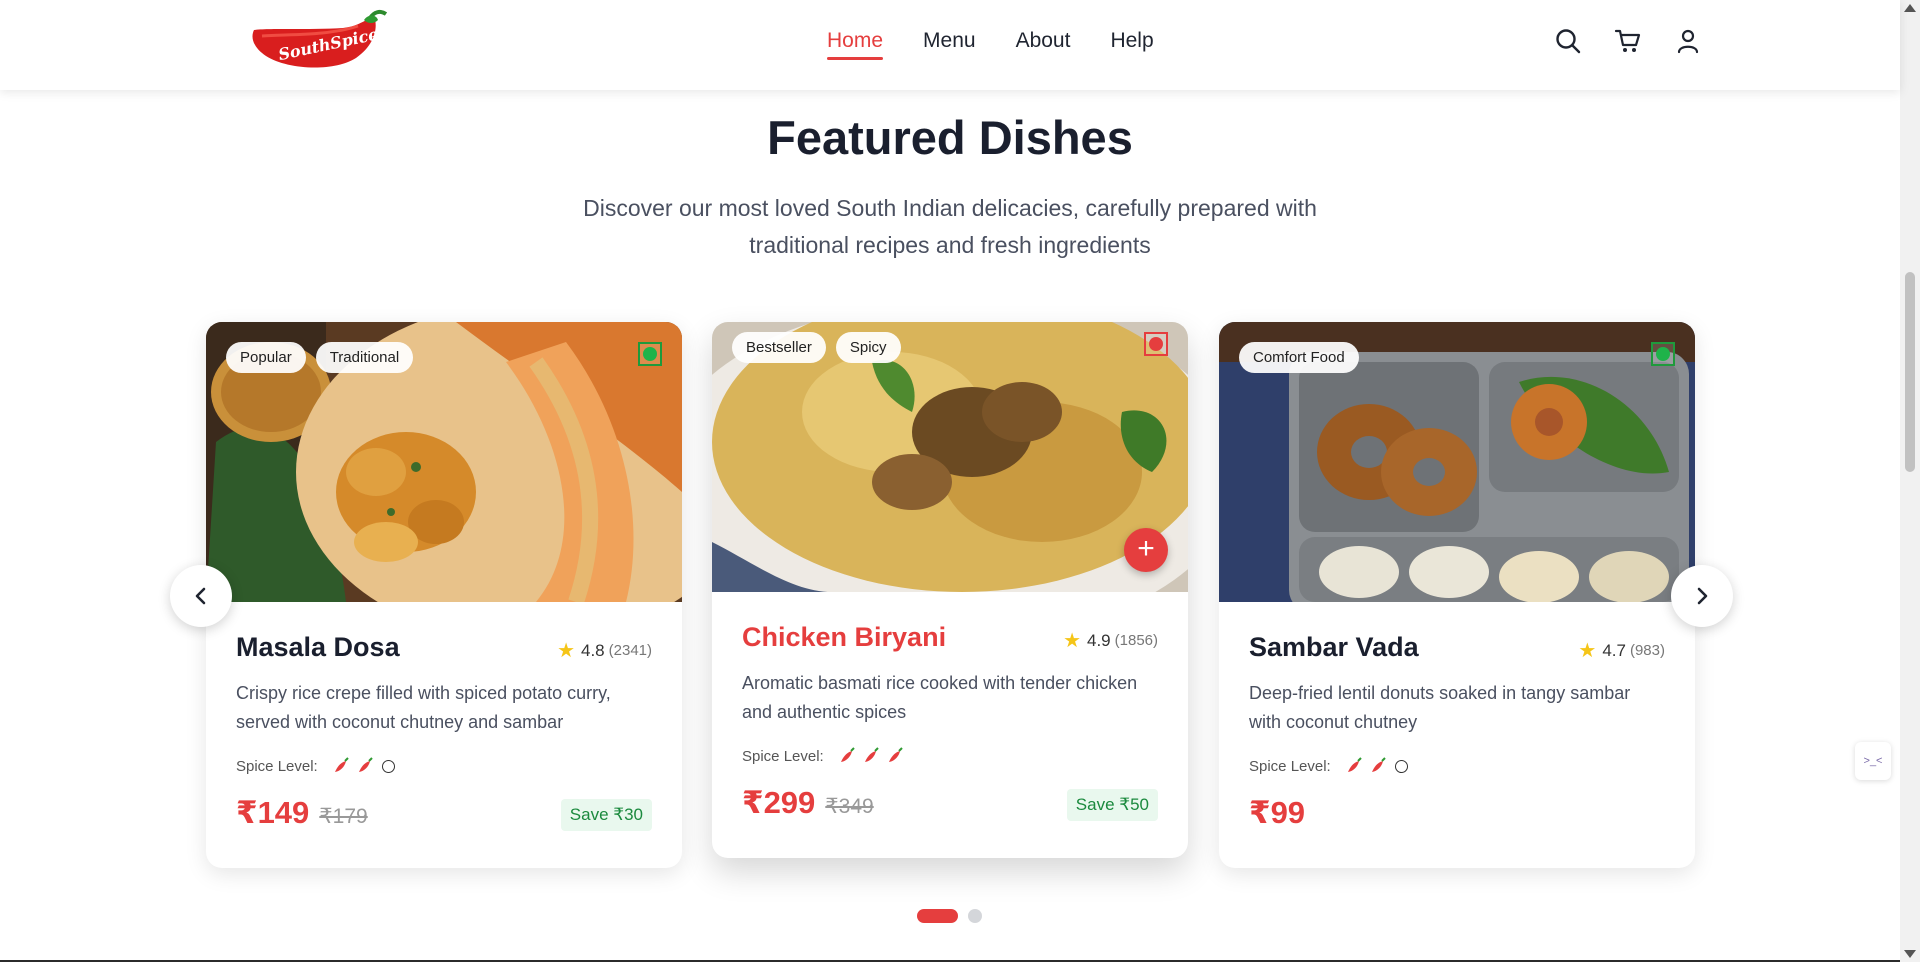 This screenshot has width=1920, height=962. What do you see at coordinates (606, 815) in the screenshot?
I see `save-badge: Save ₹30` at bounding box center [606, 815].